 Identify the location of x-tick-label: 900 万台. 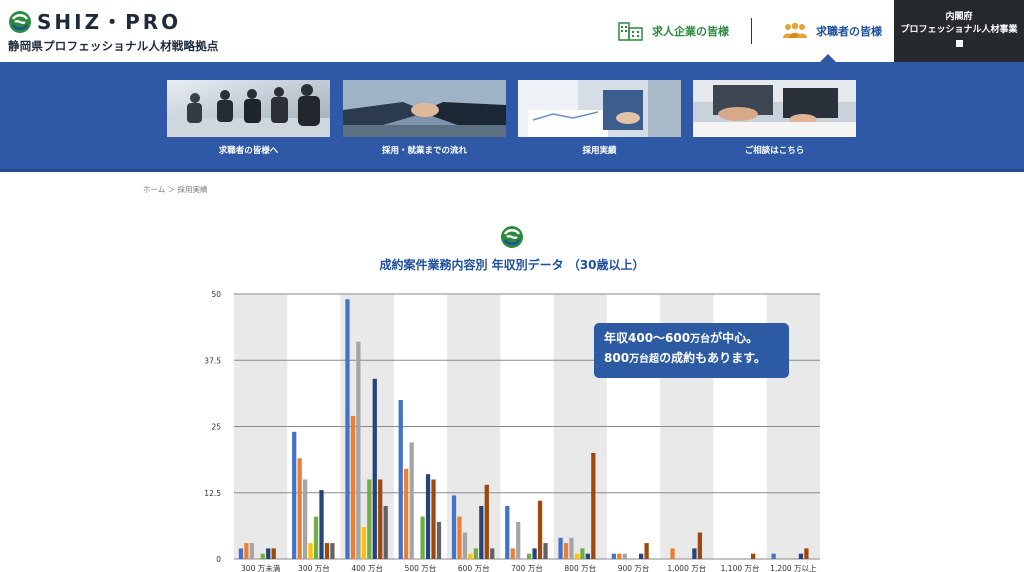
(634, 567).